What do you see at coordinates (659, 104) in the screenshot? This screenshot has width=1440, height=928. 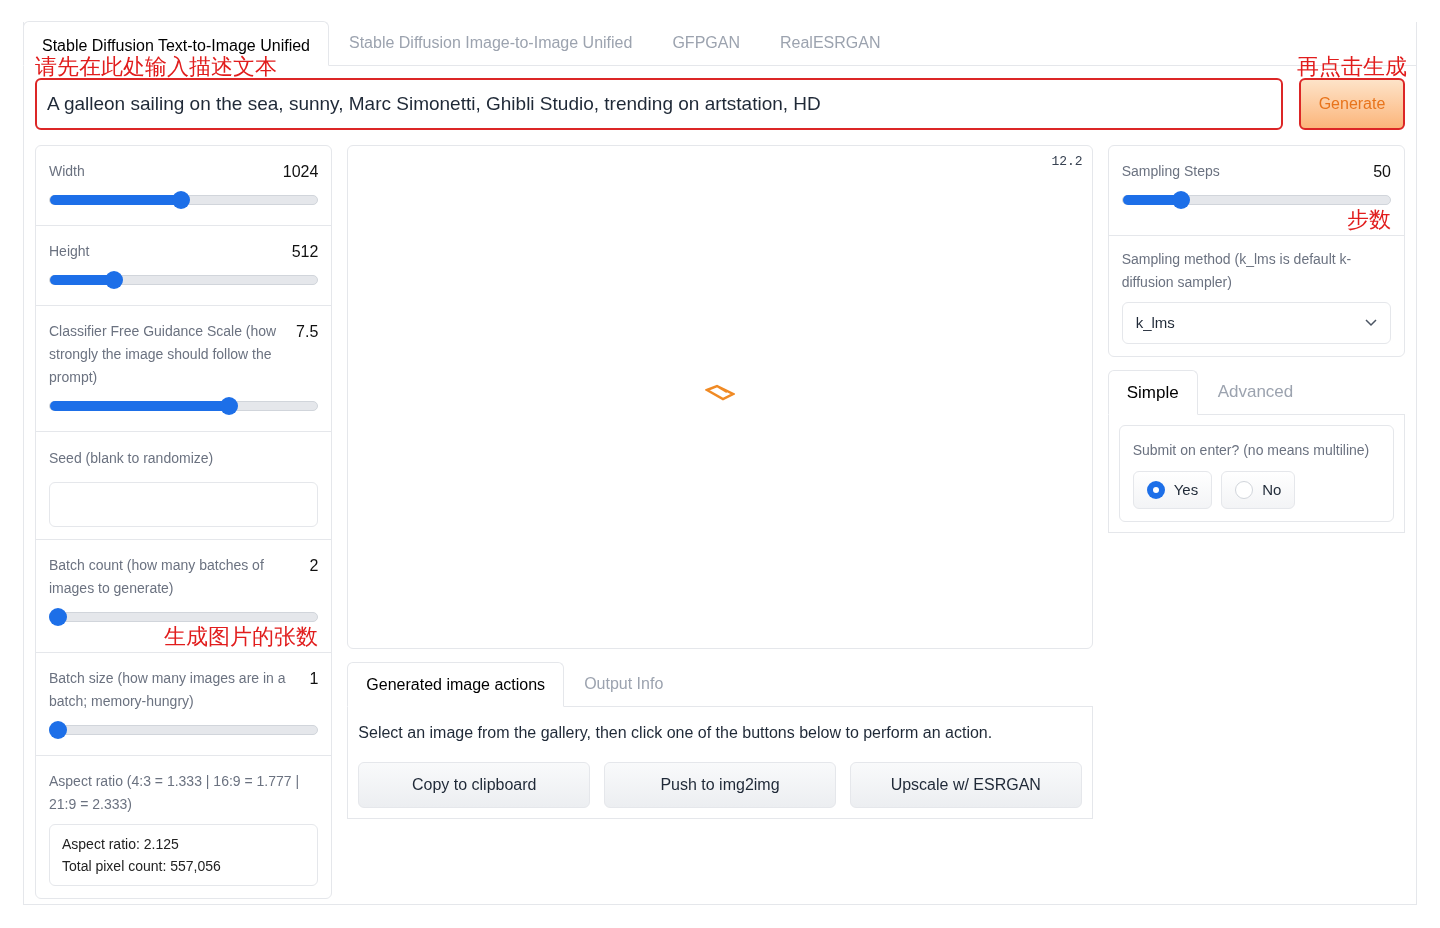 I see `prompt-field: A galleon sailing on the sea, sunny, Marc Simonetti, Ghibli Studio, trending on artstation, HD` at bounding box center [659, 104].